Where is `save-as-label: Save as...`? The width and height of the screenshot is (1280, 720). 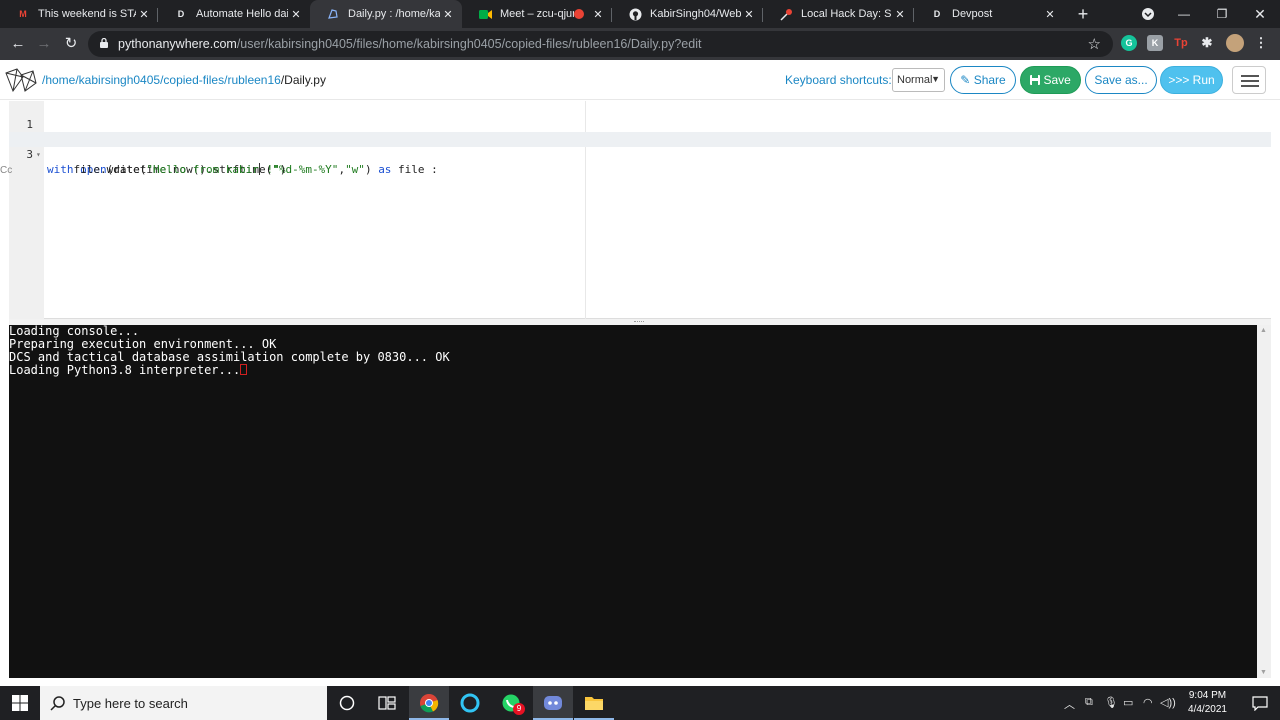
save-as-label: Save as... is located at coordinates (1121, 80).